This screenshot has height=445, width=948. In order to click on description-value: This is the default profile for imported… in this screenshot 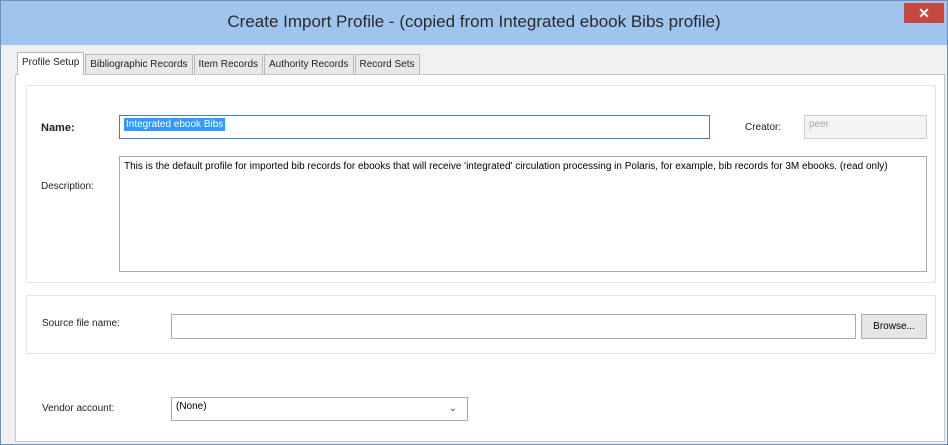, I will do `click(506, 166)`.